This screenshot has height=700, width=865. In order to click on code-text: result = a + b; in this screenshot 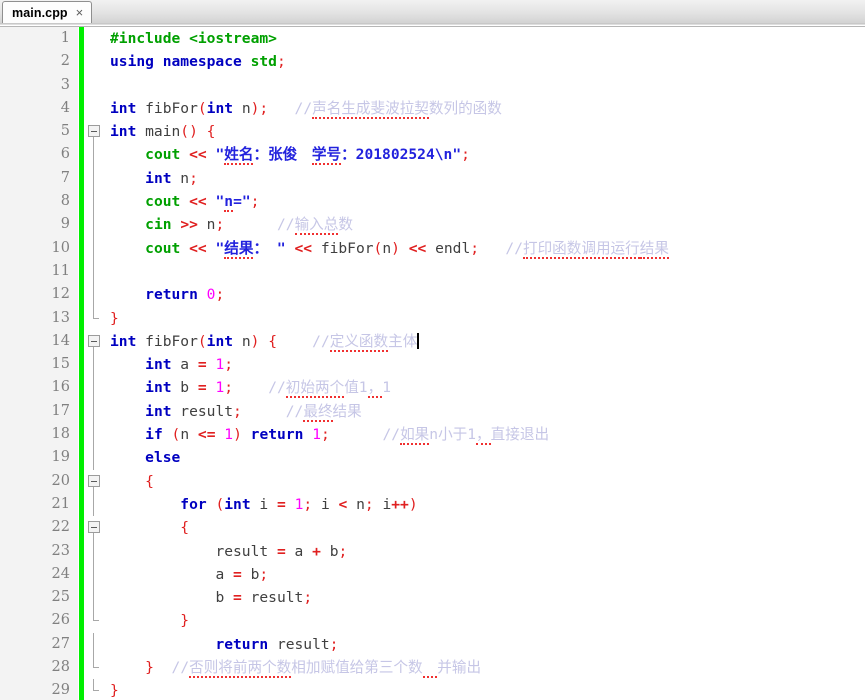, I will do `click(228, 551)`.